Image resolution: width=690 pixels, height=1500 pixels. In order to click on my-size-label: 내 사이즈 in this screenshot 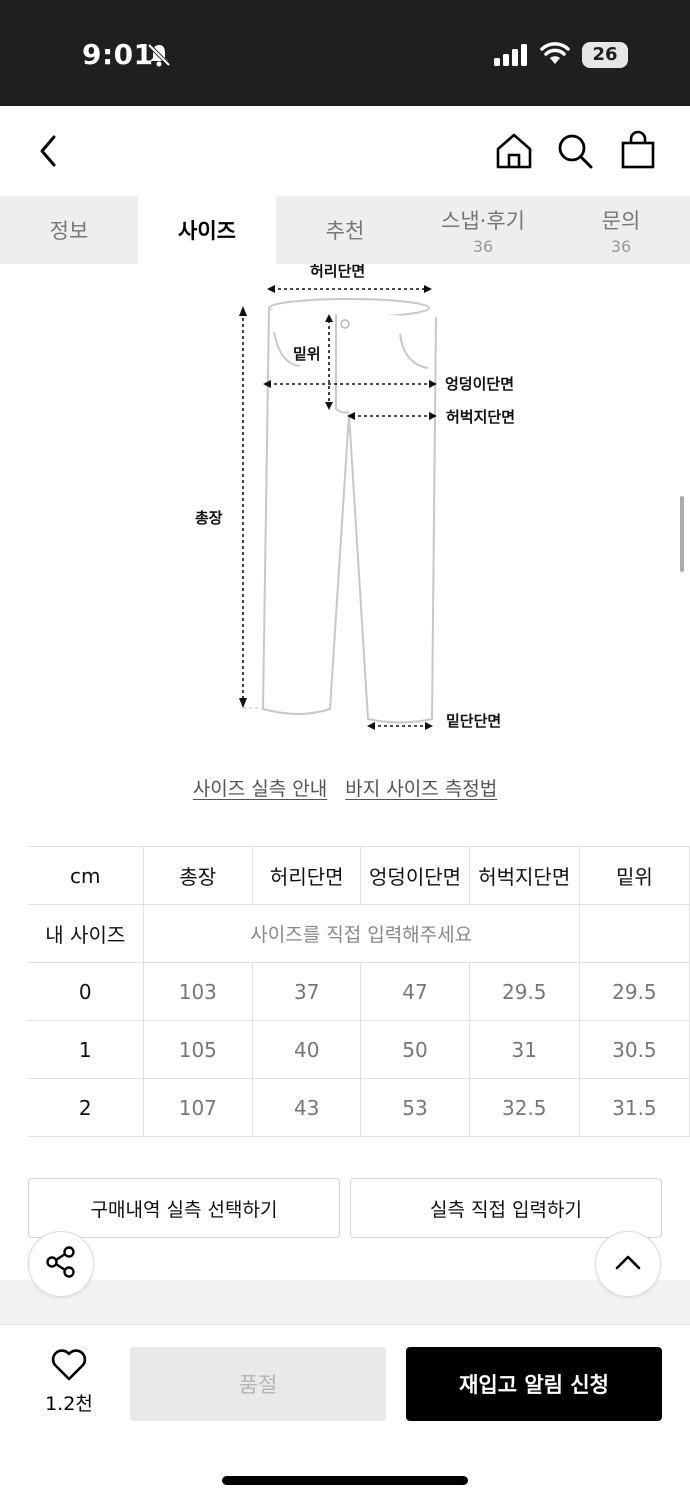, I will do `click(86, 933)`.